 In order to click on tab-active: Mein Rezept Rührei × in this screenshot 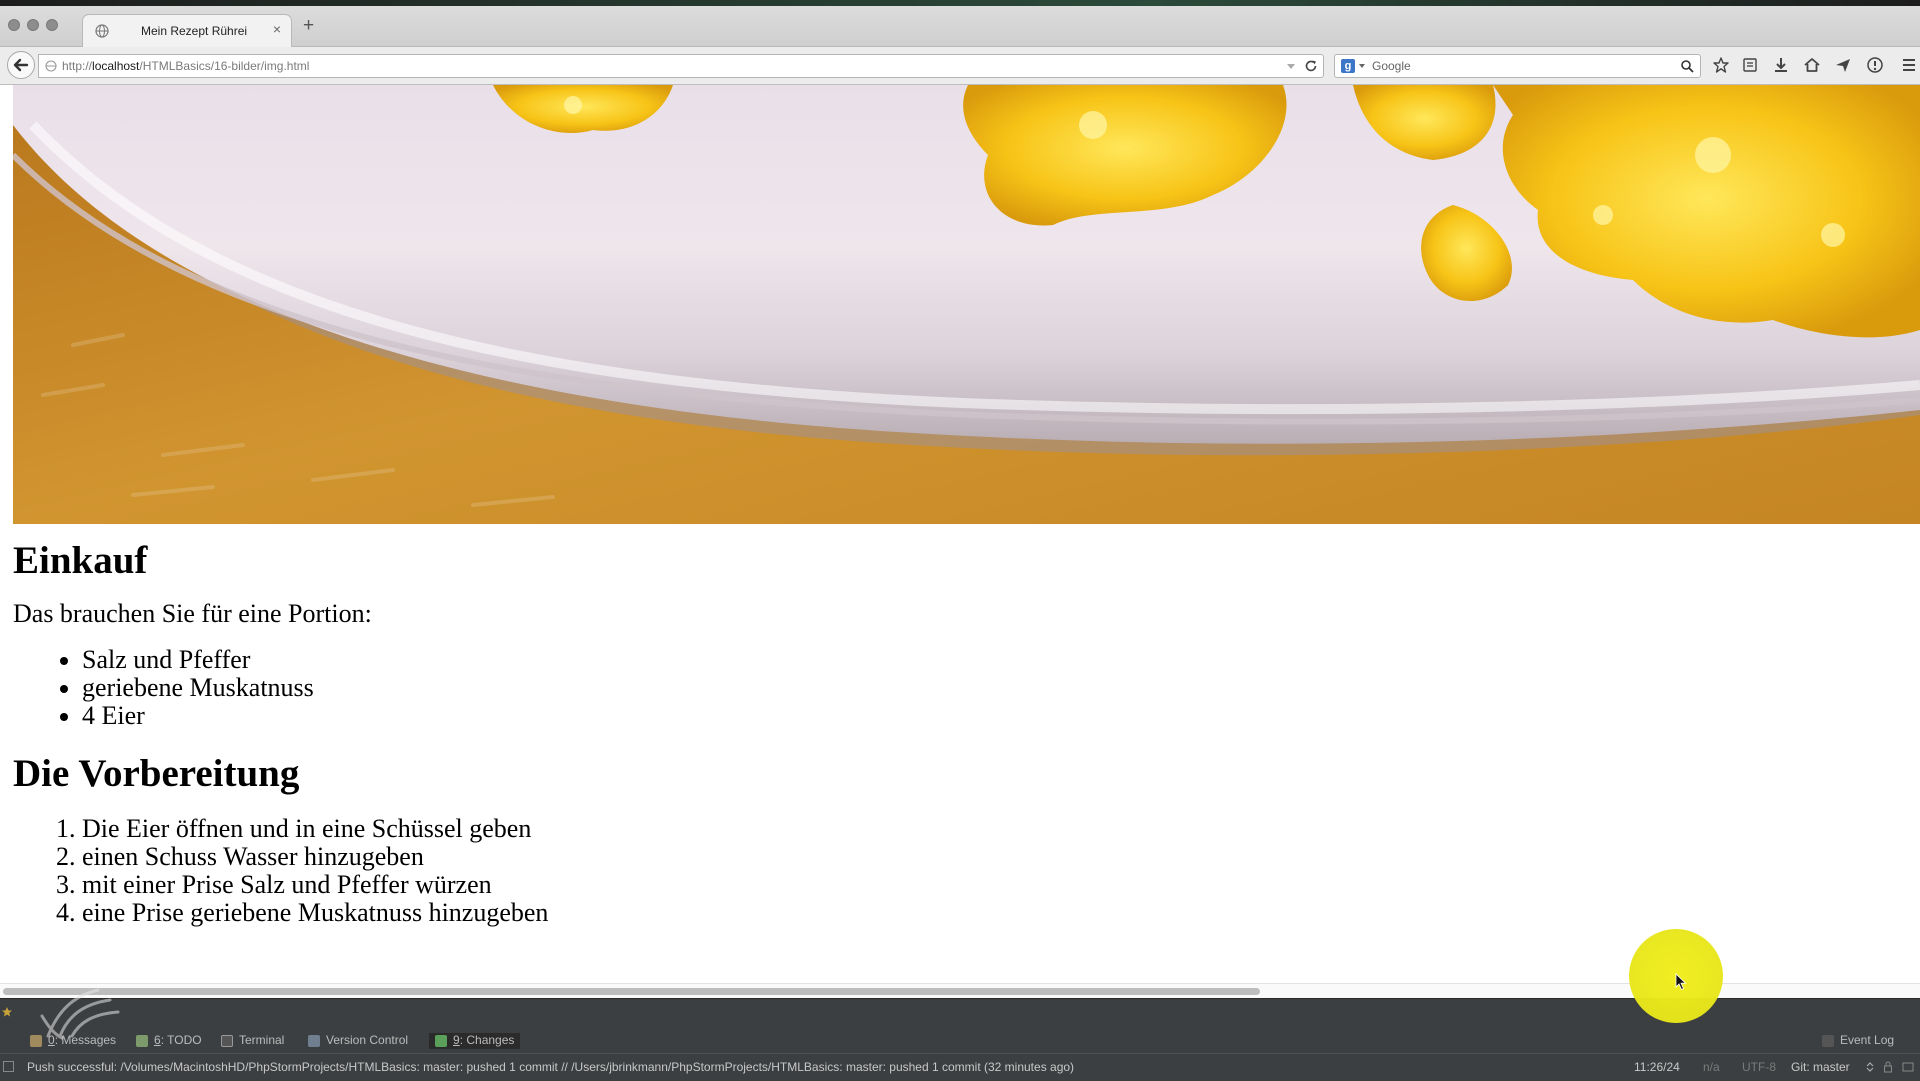, I will do `click(187, 31)`.